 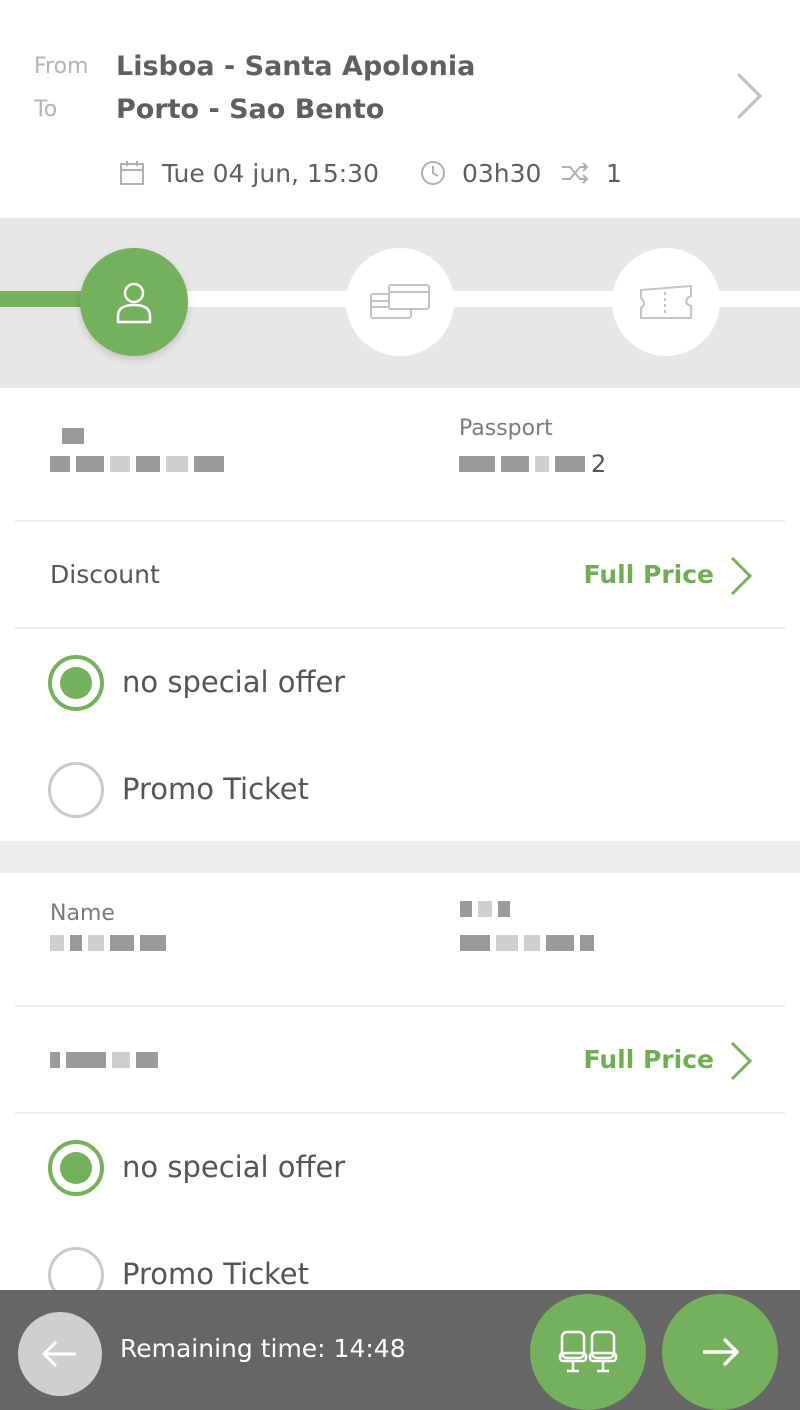 What do you see at coordinates (250, 109) in the screenshot?
I see `to-station: Porto - Sao Bento` at bounding box center [250, 109].